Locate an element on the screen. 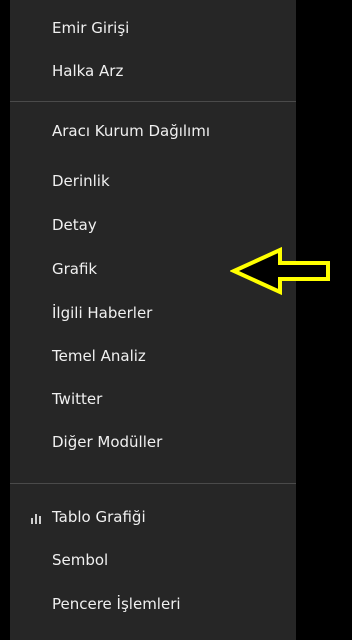 The image size is (352, 640). menu-item-araci-kurum-dagilimi: Aracı Kurum Dağılımı is located at coordinates (202, 131).